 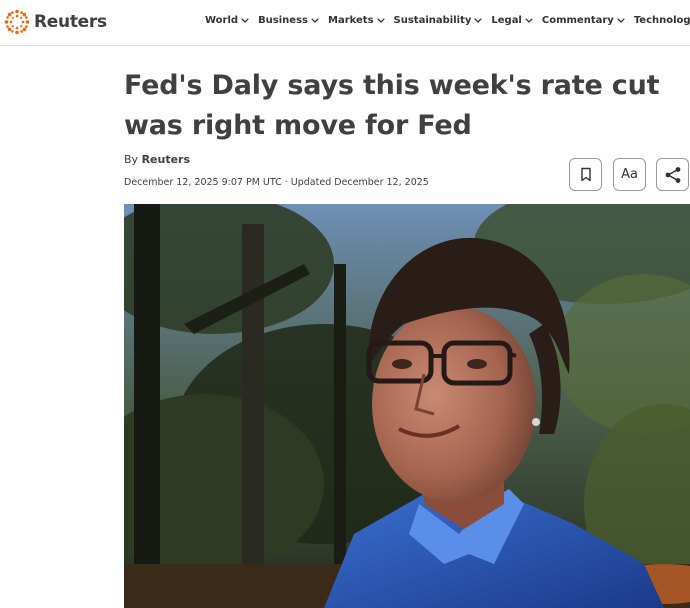 I want to click on share-icon, so click(x=672, y=174).